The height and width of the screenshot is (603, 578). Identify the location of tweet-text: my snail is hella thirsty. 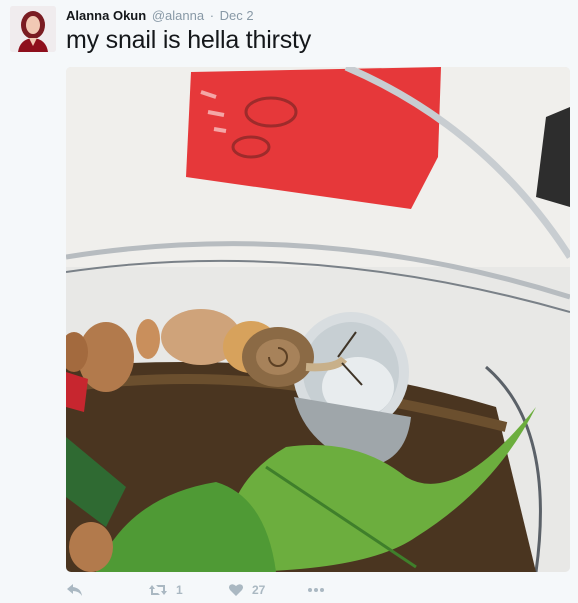
(189, 40).